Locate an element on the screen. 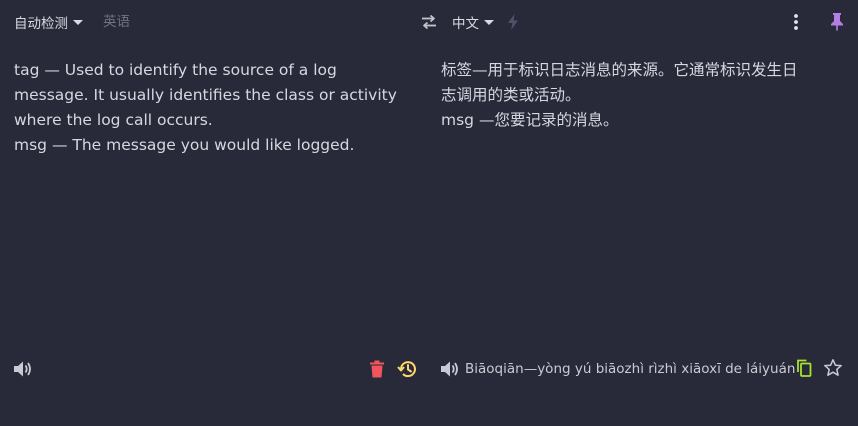  translation-text-line: 标签—用于标识日志消息的来源。它通常标识发生日 is located at coordinates (619, 70).